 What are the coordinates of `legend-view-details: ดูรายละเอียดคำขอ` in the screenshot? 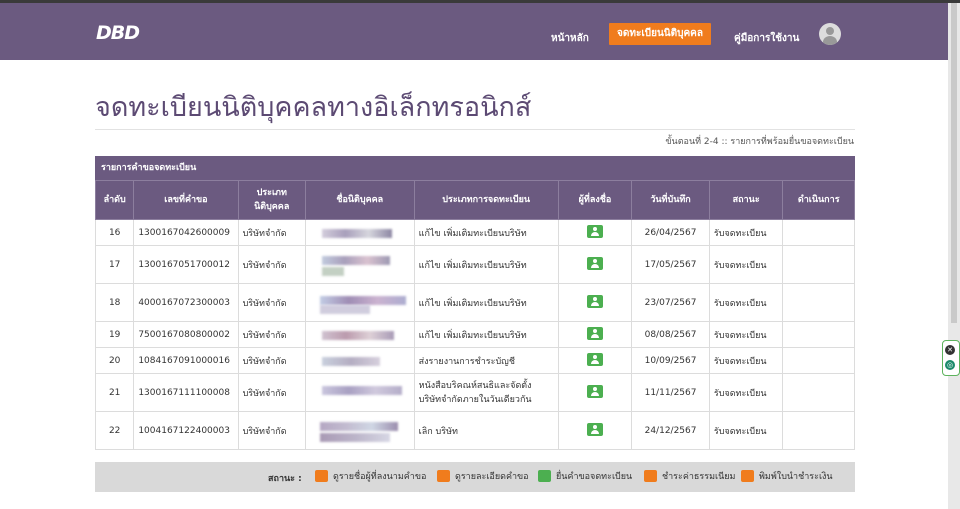 It's located at (483, 476).